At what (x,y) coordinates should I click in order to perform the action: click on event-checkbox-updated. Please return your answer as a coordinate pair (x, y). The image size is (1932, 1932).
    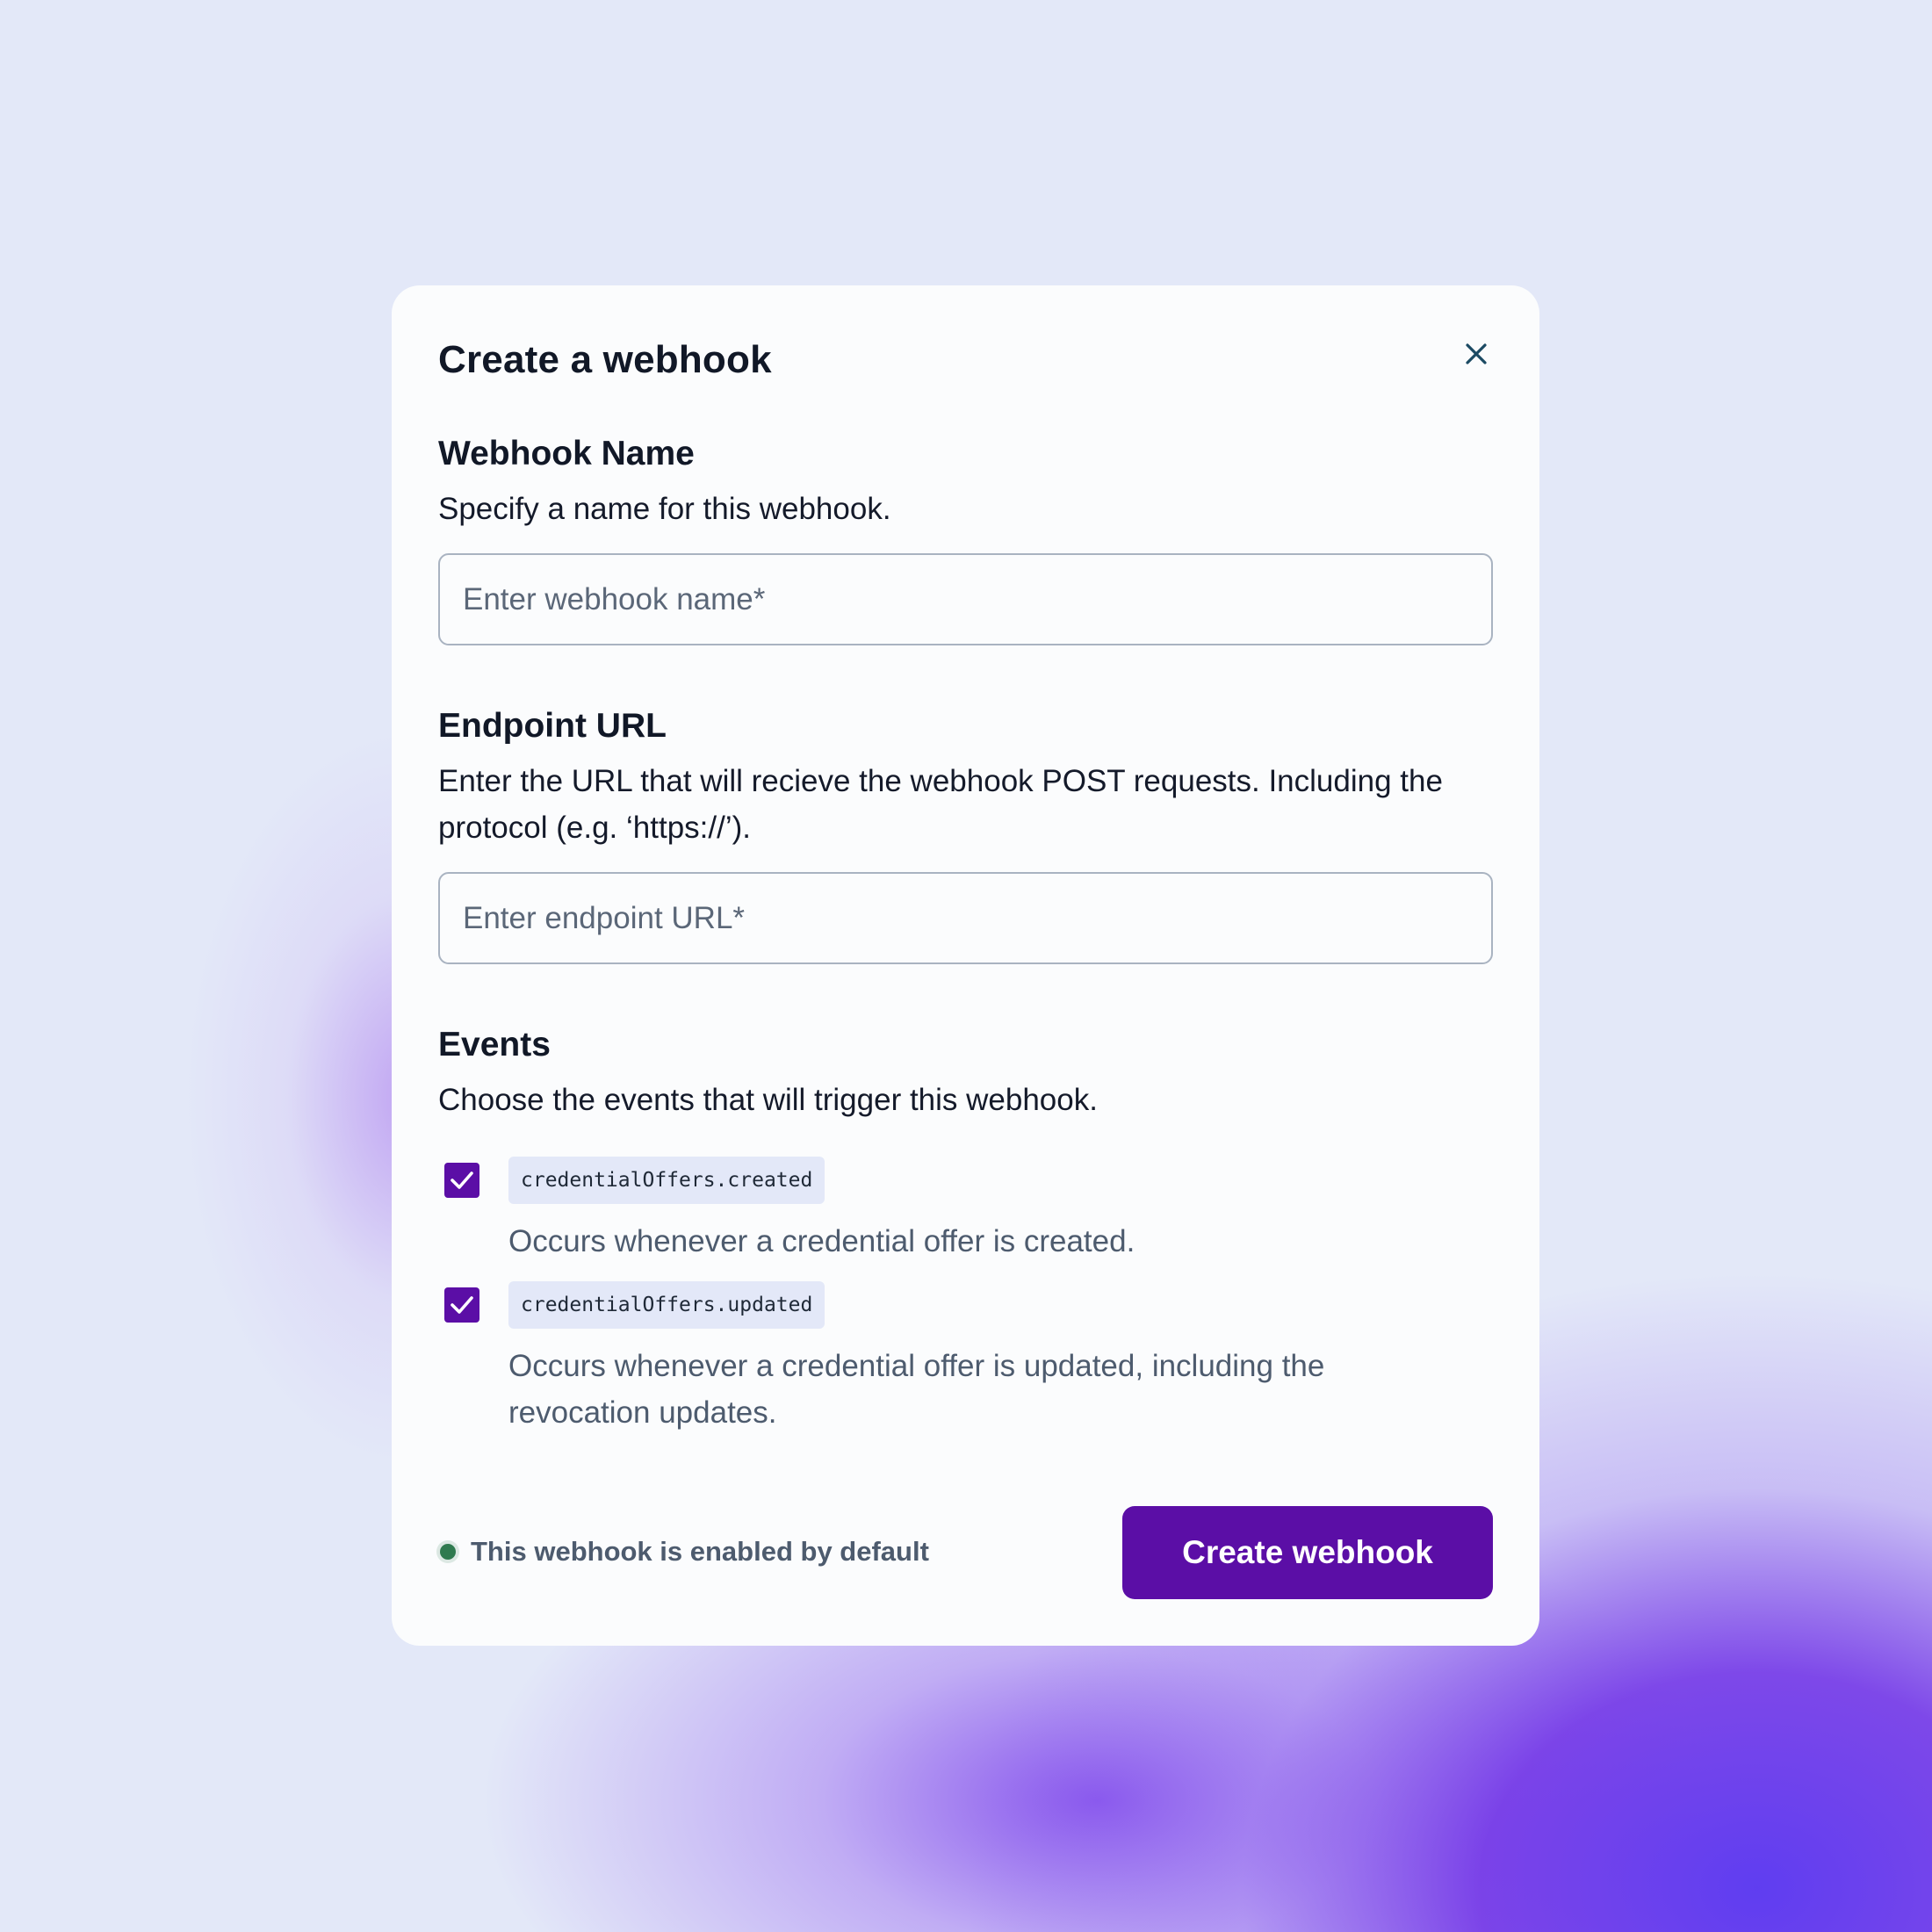
    Looking at the image, I should click on (461, 1305).